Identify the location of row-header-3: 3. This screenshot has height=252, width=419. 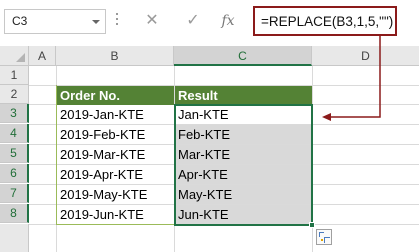
(14, 113).